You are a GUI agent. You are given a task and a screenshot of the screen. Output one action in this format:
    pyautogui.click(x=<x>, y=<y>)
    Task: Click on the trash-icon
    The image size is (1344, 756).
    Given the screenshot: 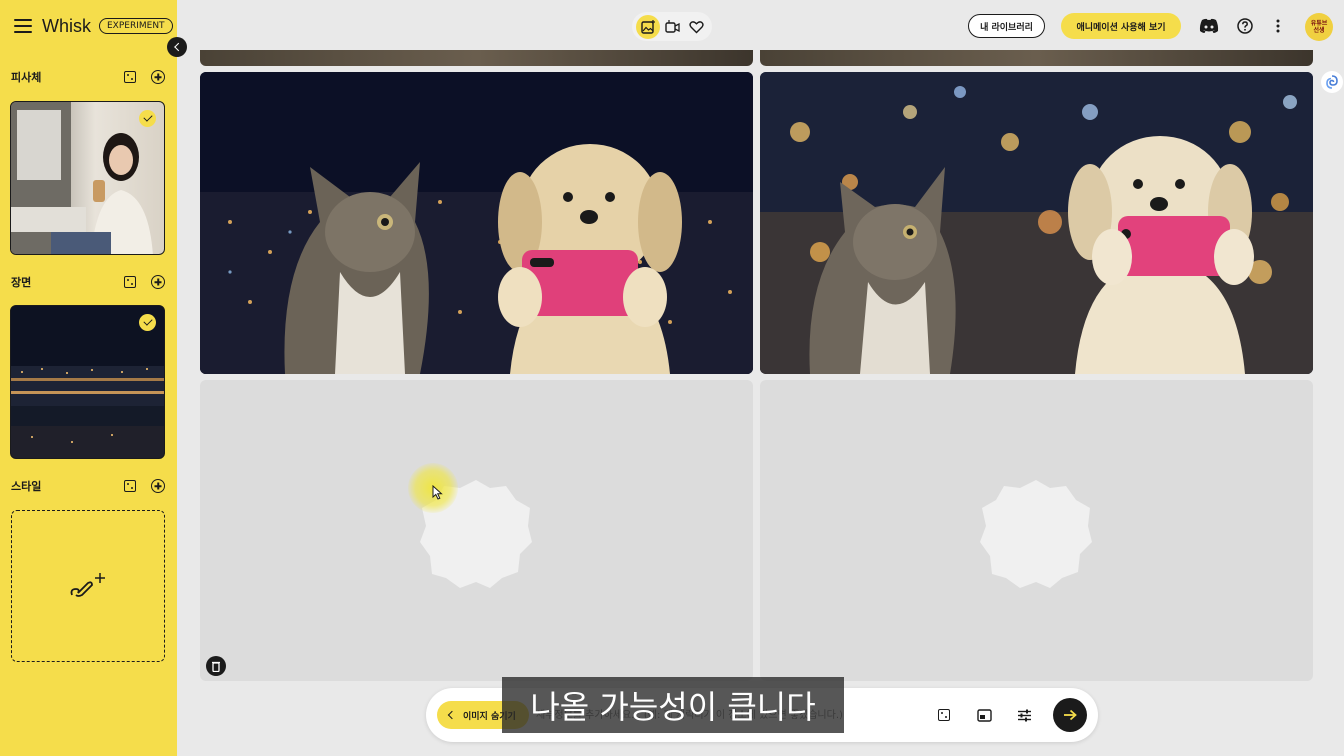 What is the action you would take?
    pyautogui.click(x=216, y=666)
    